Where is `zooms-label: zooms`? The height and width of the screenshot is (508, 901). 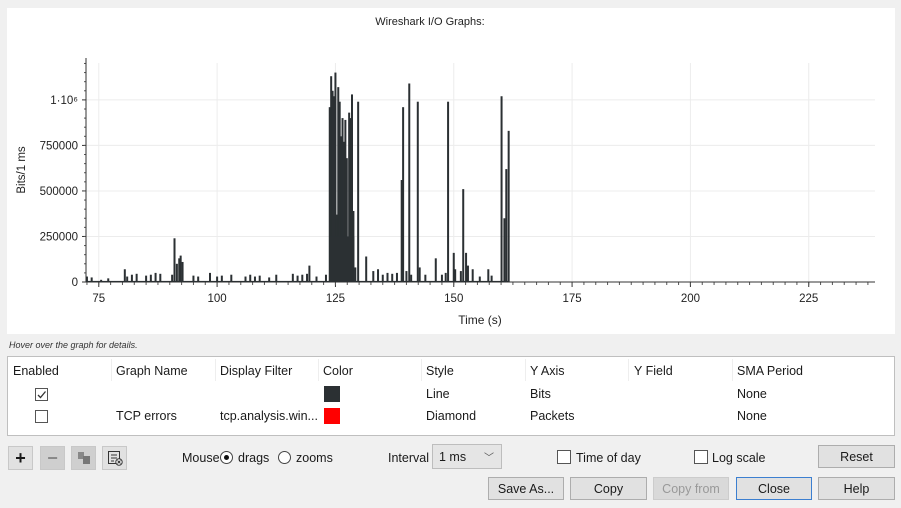 zooms-label: zooms is located at coordinates (314, 458).